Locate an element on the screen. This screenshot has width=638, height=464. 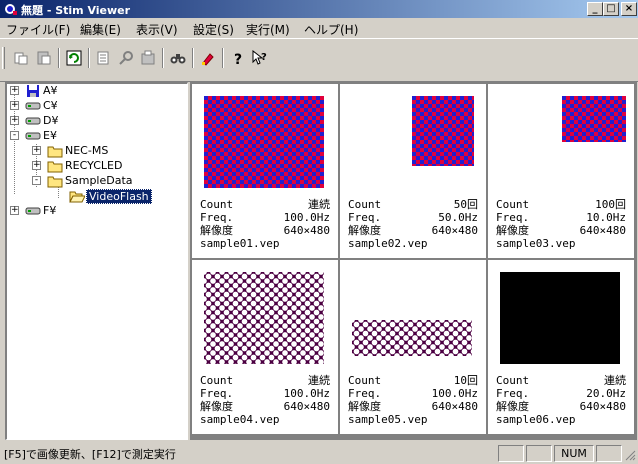
toolbar-separator is located at coordinates (163, 58).